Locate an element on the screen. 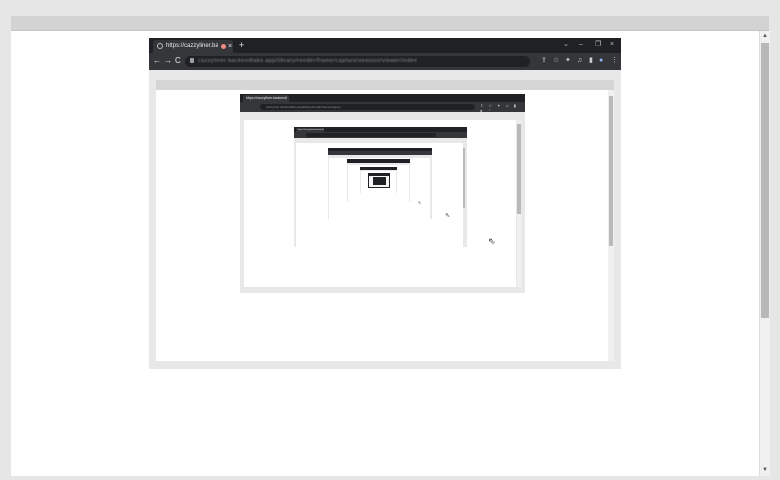 The width and height of the screenshot is (780, 480). share-icon: ⇪ is located at coordinates (544, 61).